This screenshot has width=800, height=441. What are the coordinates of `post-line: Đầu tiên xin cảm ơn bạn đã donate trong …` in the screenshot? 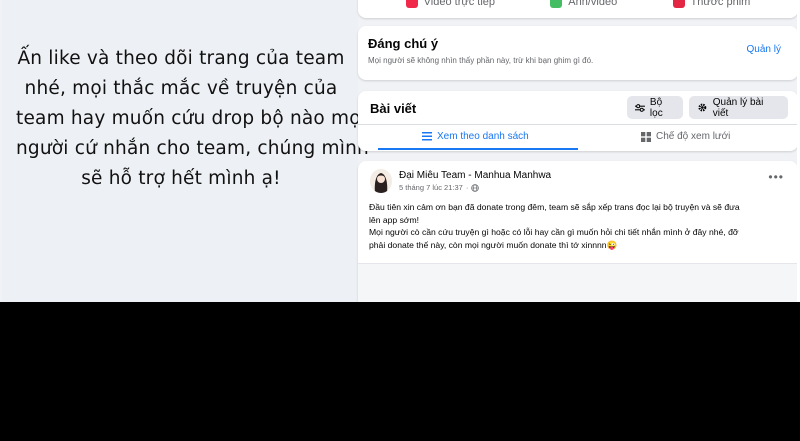 It's located at (554, 207).